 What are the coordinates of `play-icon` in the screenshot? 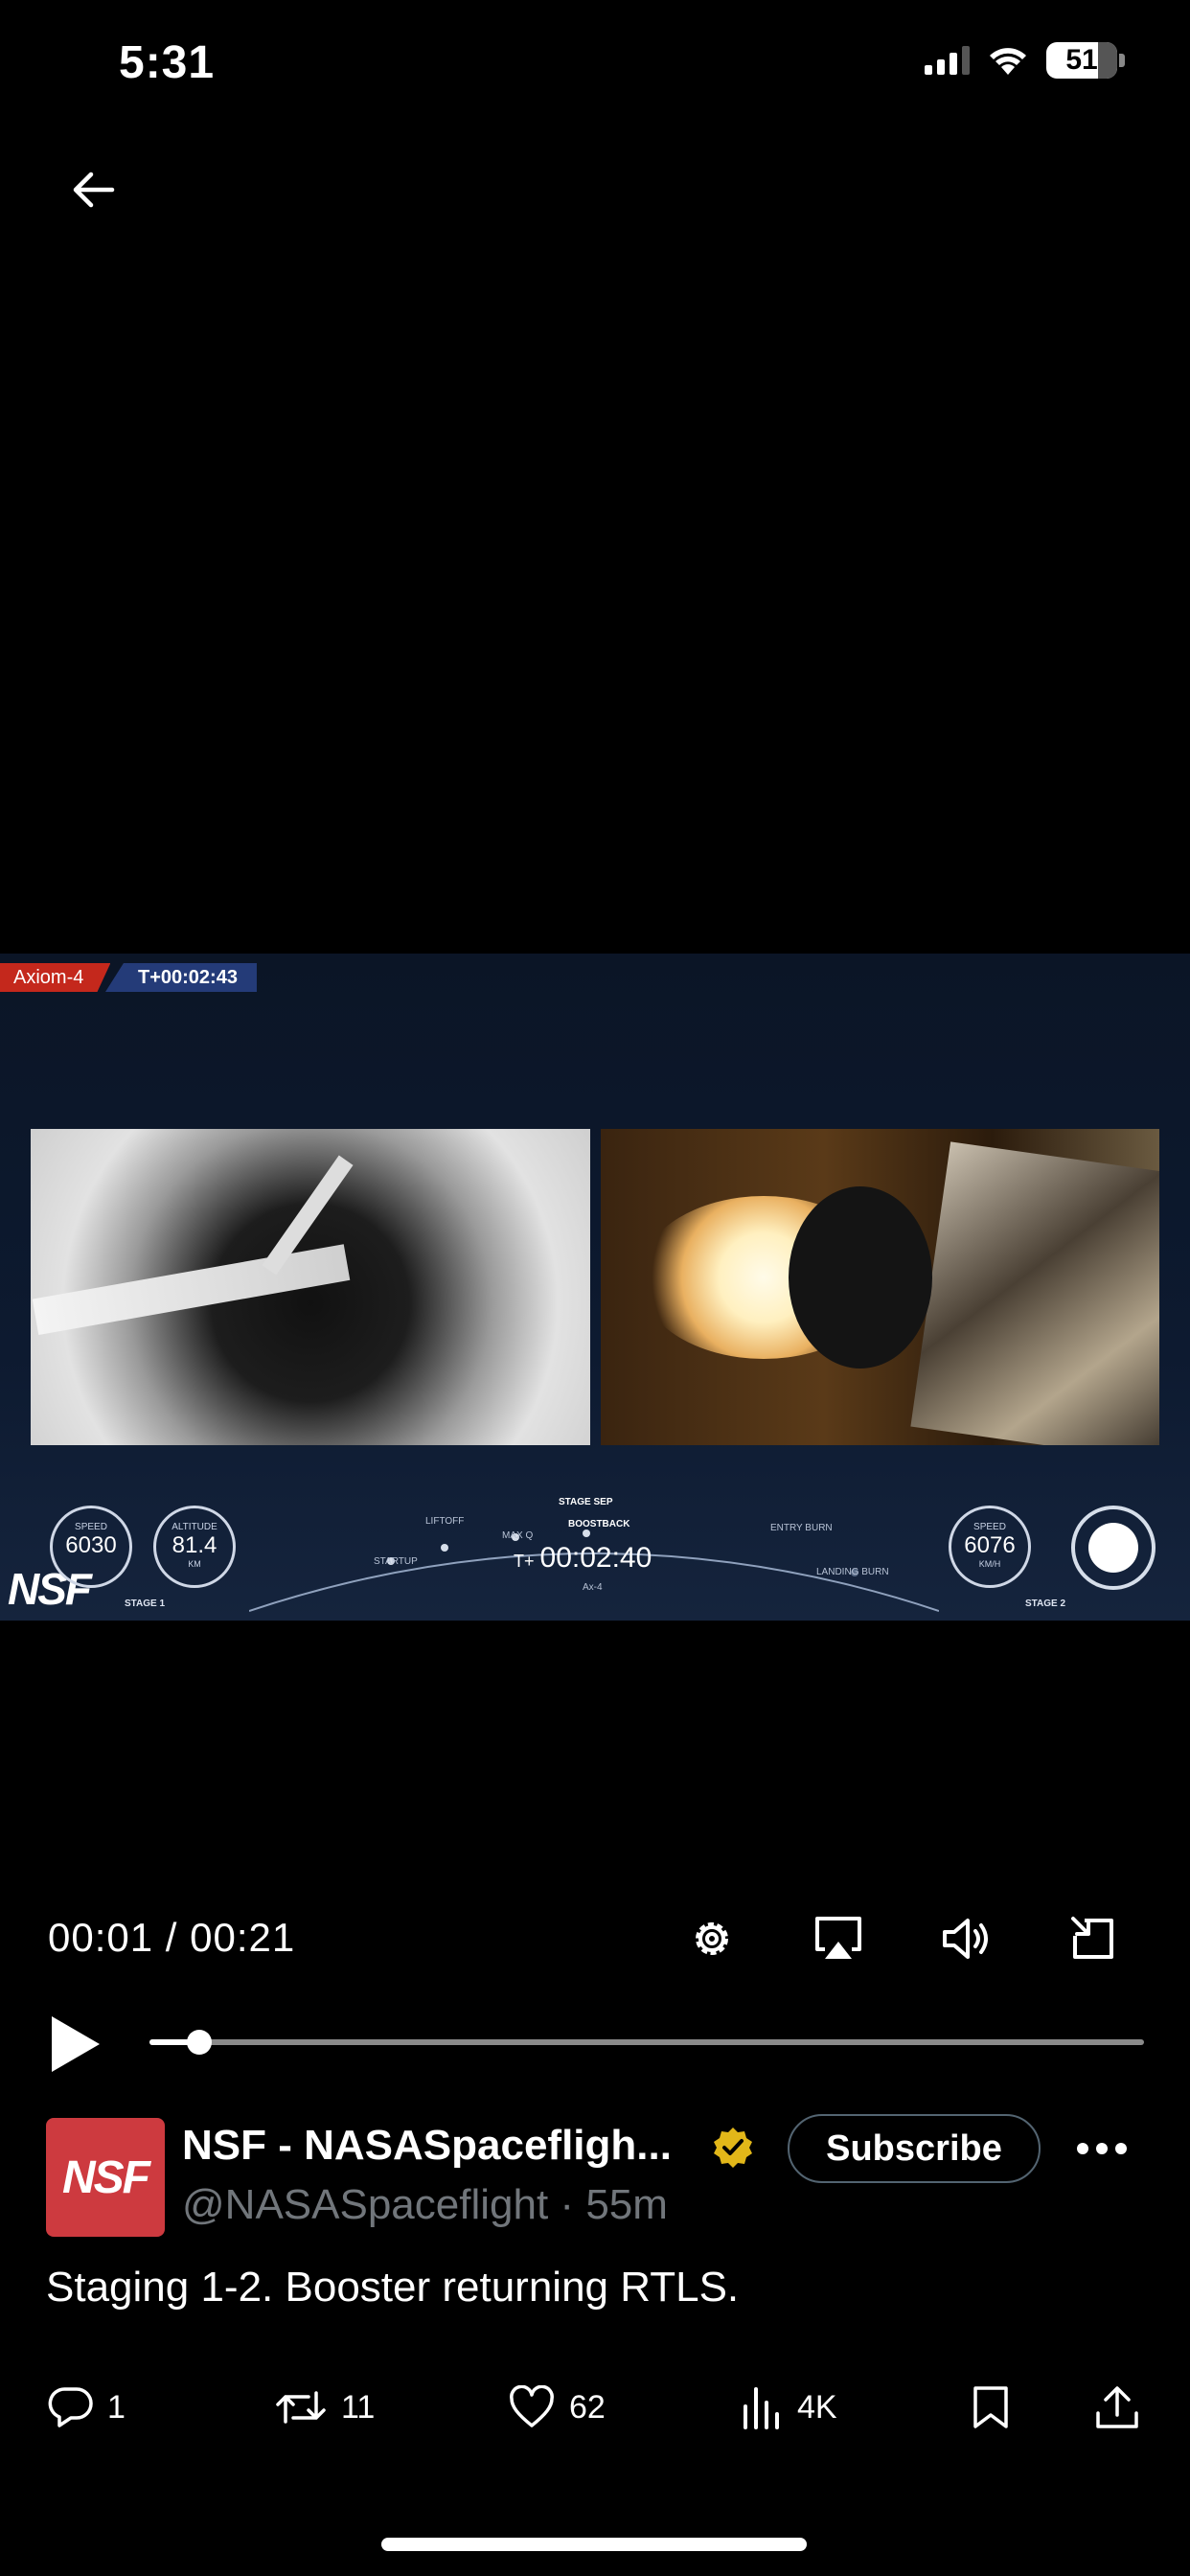 It's located at (76, 2044).